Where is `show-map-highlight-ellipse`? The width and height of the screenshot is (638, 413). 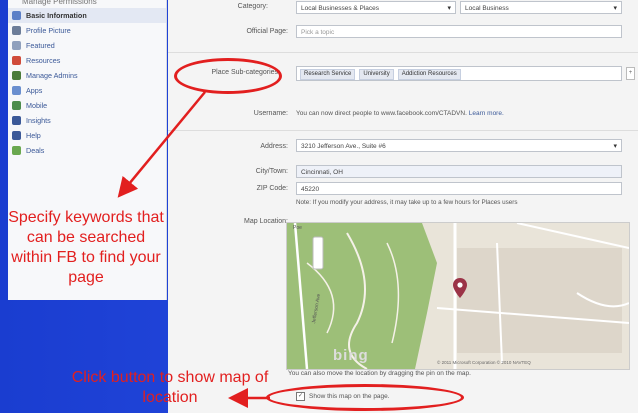 show-map-highlight-ellipse is located at coordinates (365, 397).